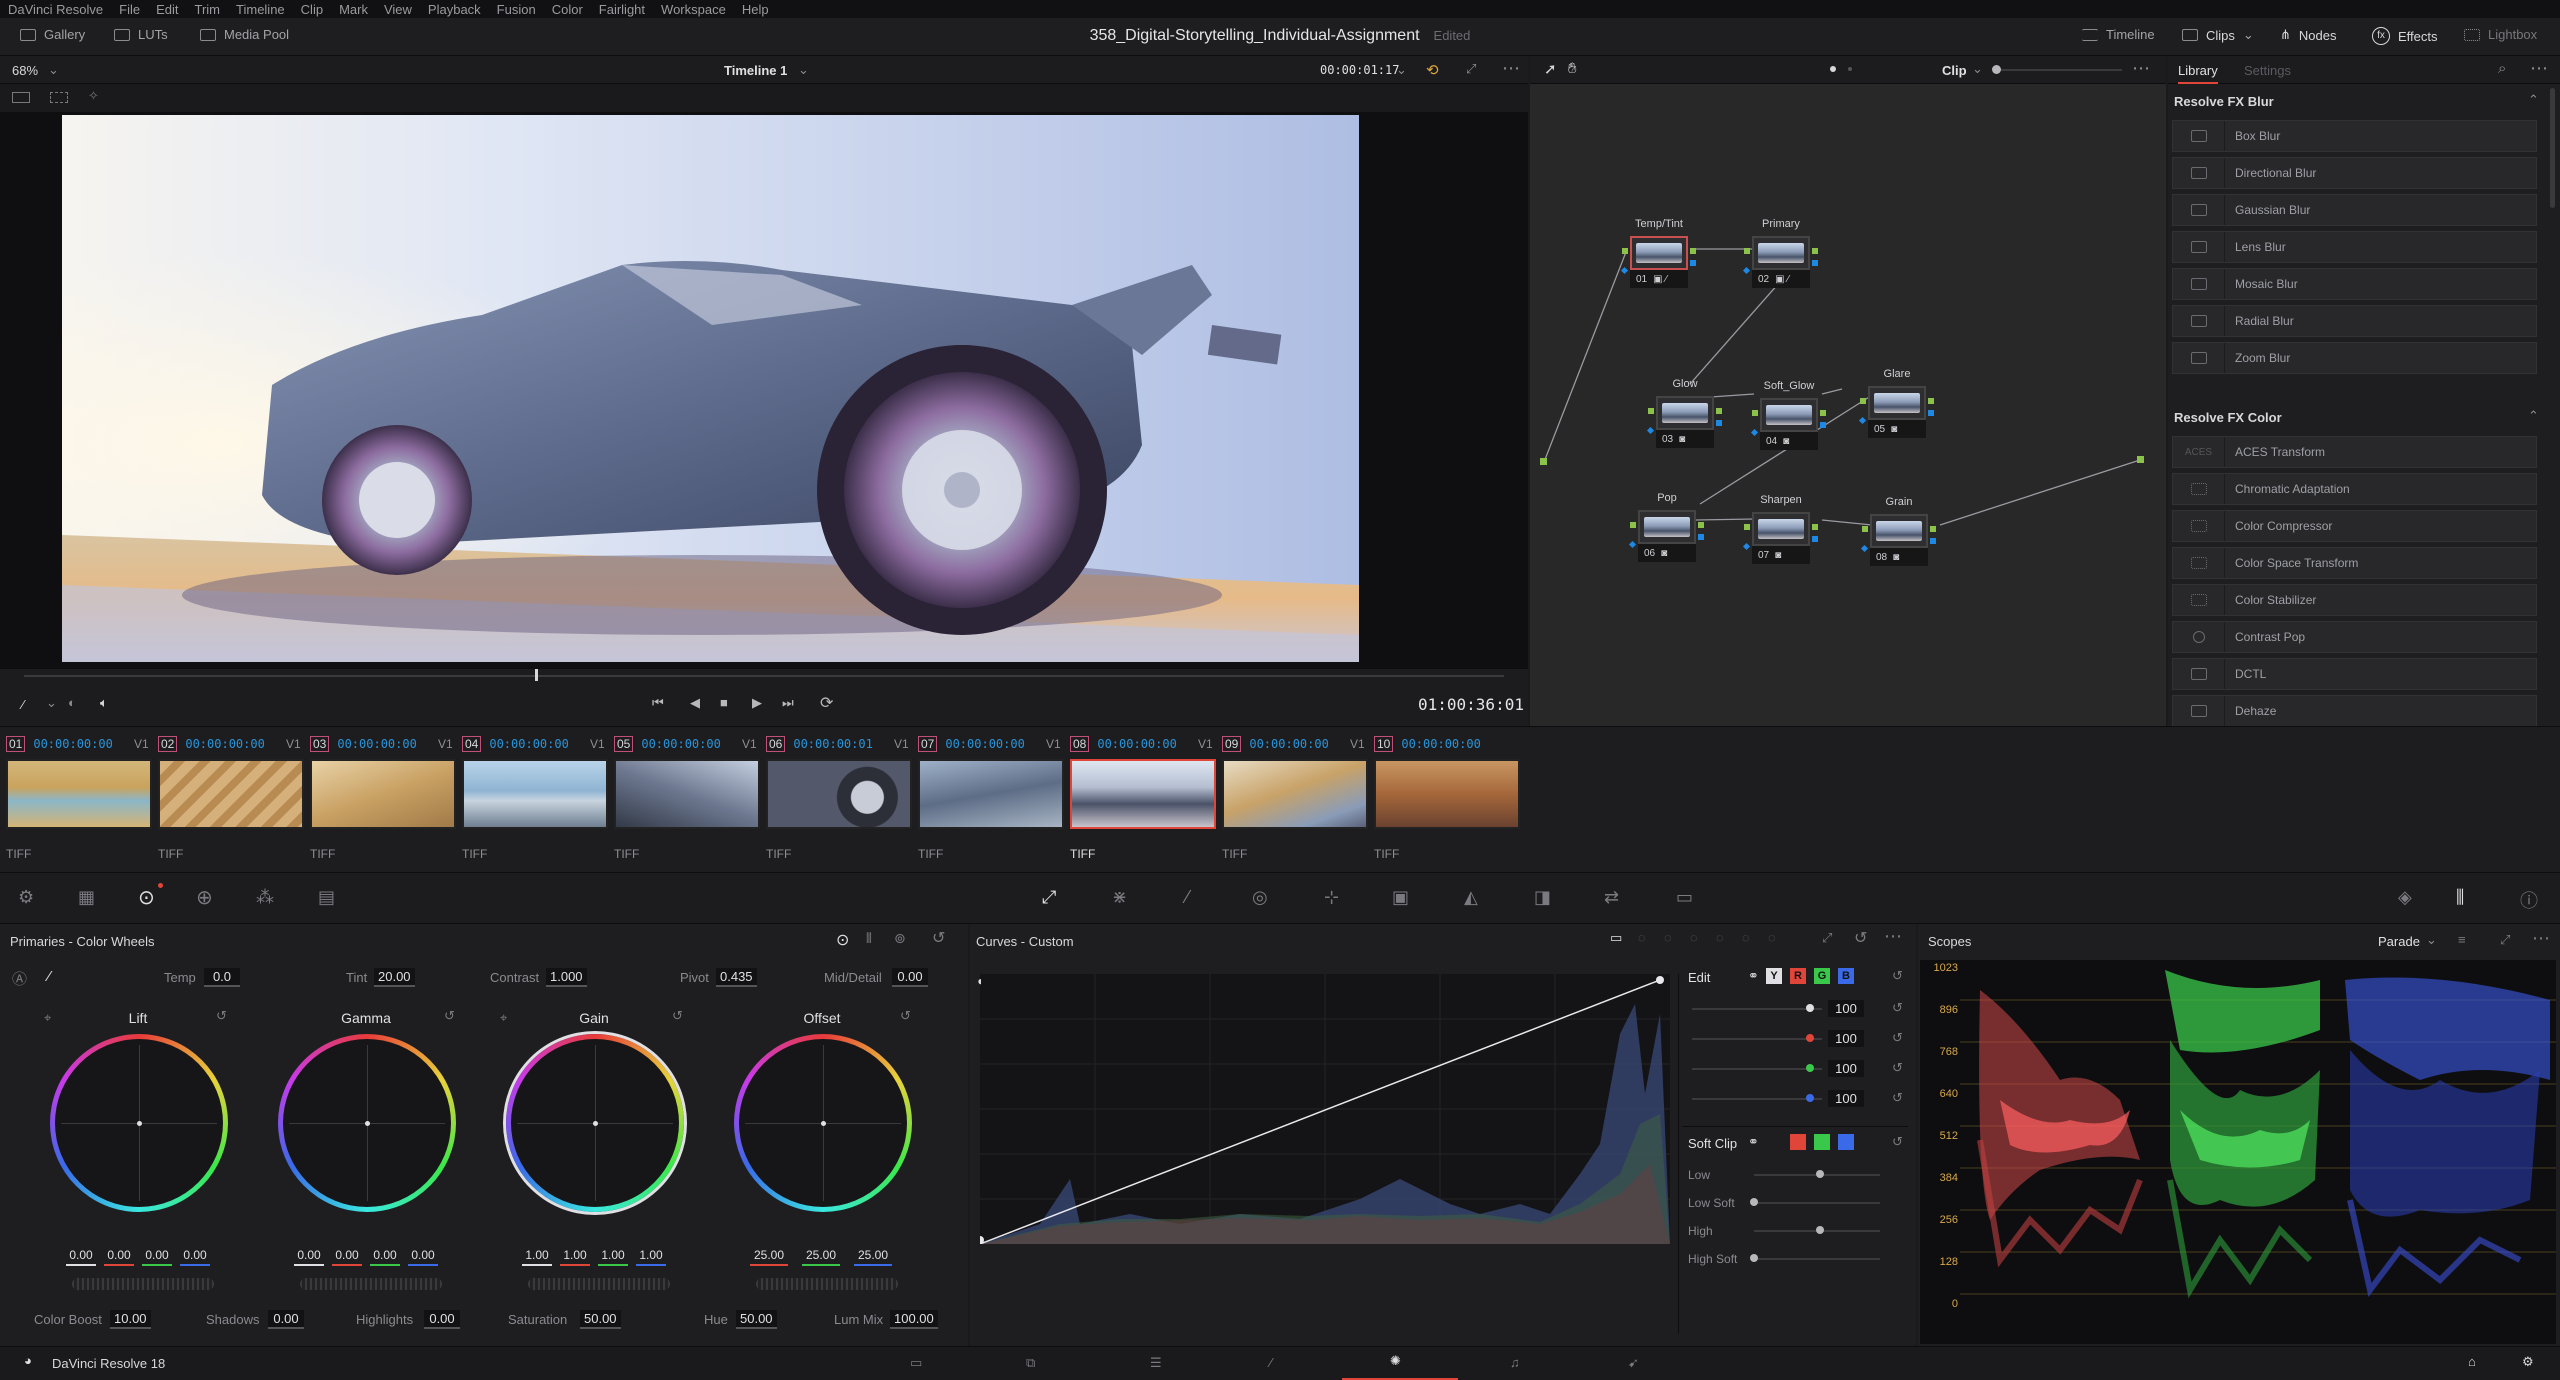  I want to click on menu-fairlight: Fairlight, so click(622, 9).